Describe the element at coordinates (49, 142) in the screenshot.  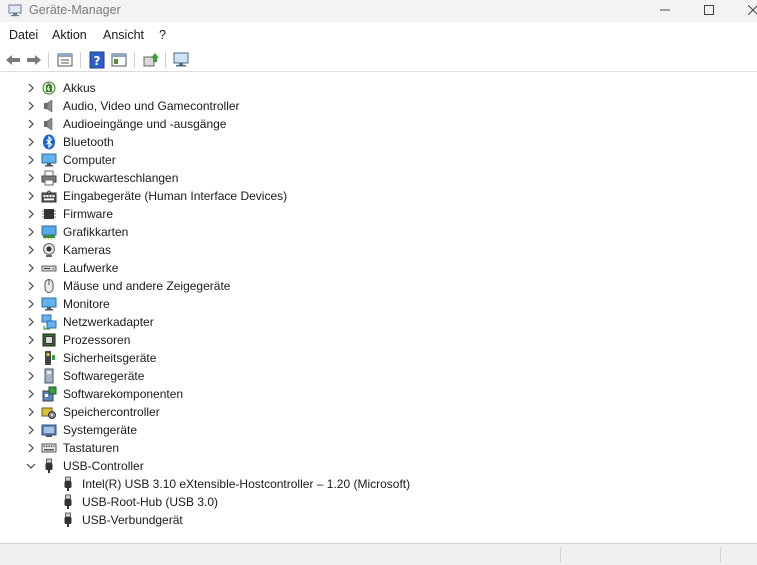
I see `bluetooth-icon` at that location.